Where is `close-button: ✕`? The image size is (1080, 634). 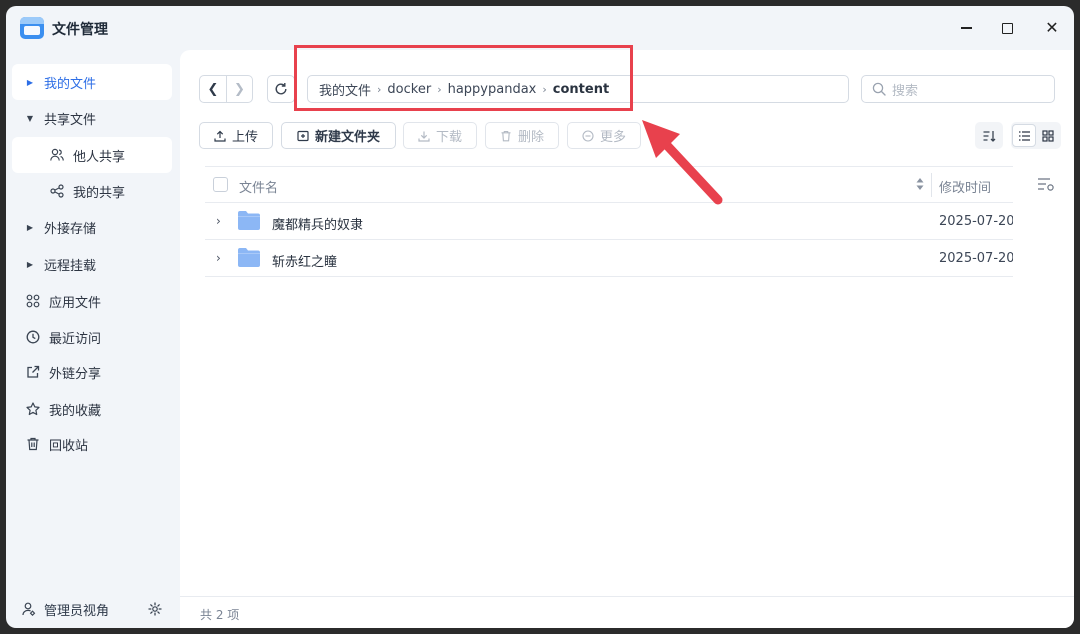
close-button: ✕ is located at coordinates (1052, 28).